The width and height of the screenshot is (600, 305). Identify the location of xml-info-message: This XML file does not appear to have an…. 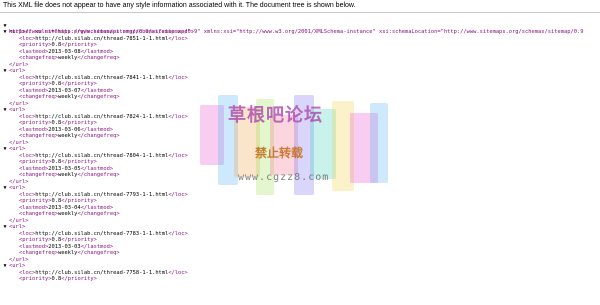
(300, 6).